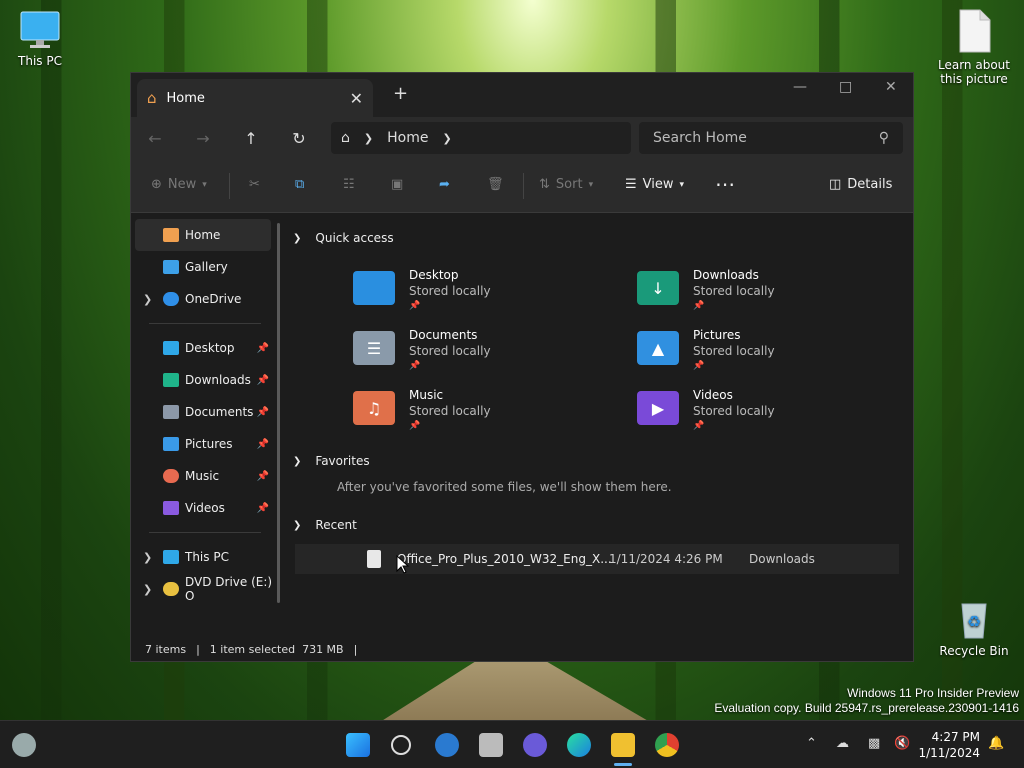 This screenshot has height=768, width=1024. What do you see at coordinates (229, 186) in the screenshot?
I see `toolbar-divider` at bounding box center [229, 186].